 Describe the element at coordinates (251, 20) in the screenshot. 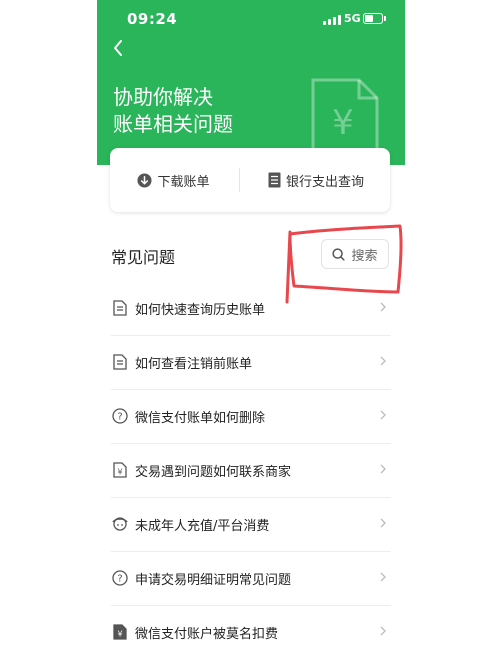

I see `status-bar: 09:24 5G` at that location.